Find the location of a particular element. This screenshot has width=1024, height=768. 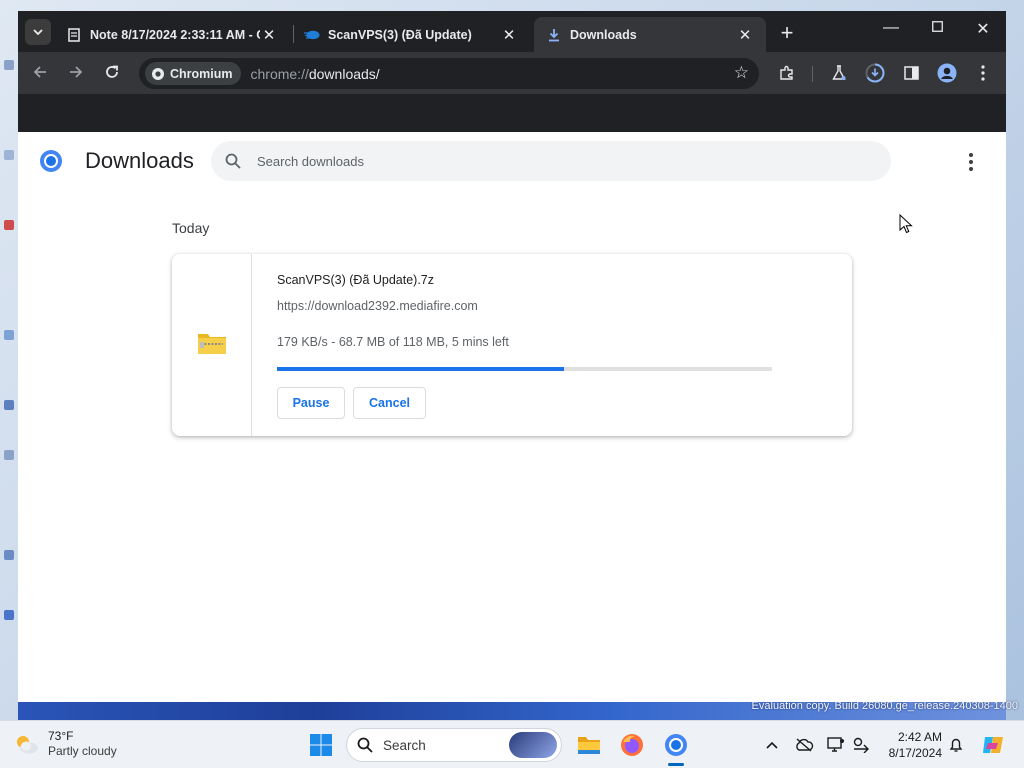

maximize-button is located at coordinates (937, 28).